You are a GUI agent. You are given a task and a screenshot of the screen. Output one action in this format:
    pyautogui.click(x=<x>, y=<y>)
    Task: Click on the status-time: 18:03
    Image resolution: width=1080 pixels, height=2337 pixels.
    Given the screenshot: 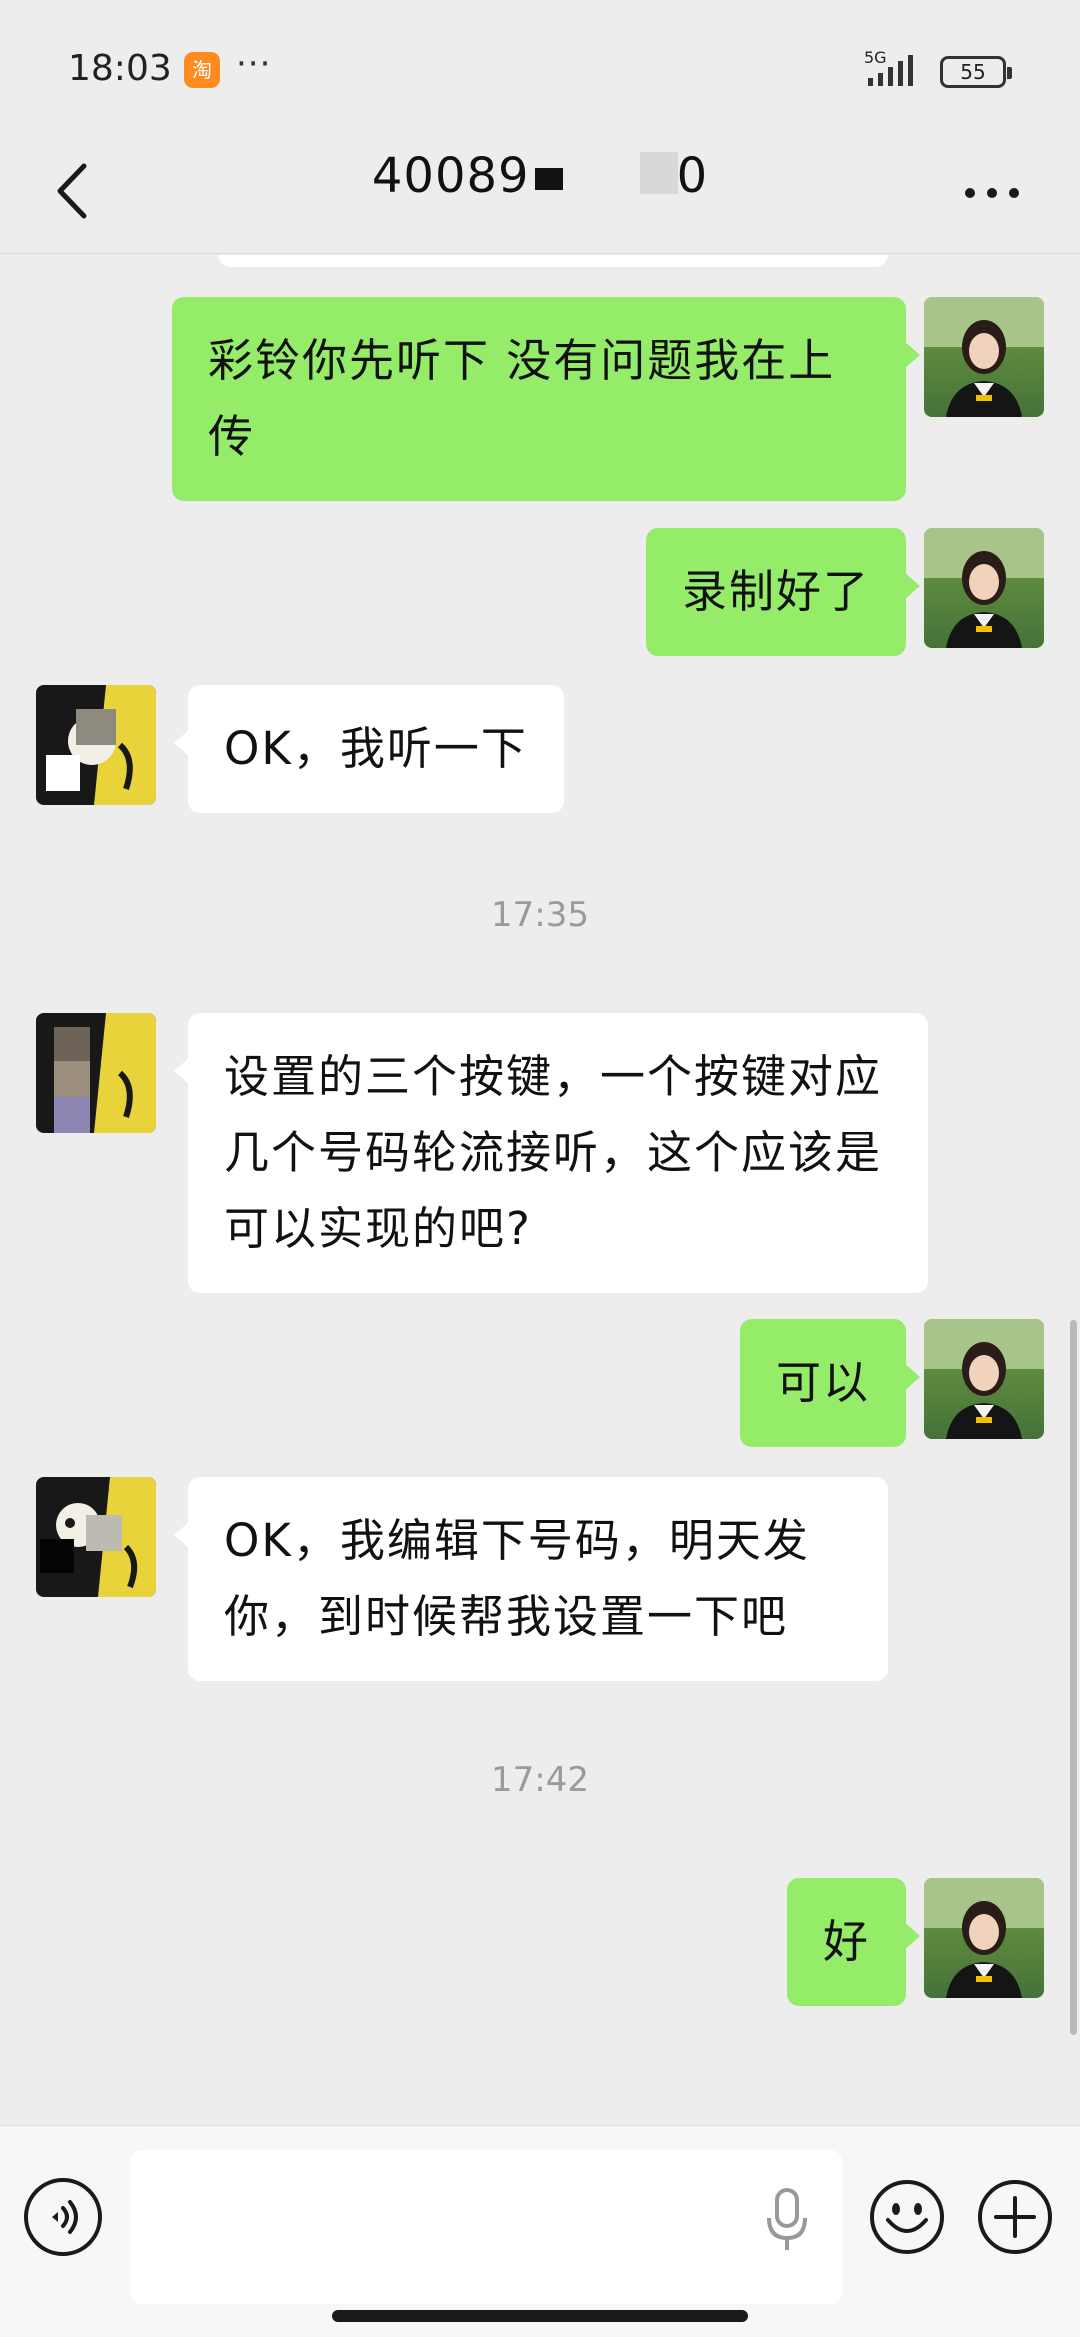 What is the action you would take?
    pyautogui.click(x=120, y=68)
    